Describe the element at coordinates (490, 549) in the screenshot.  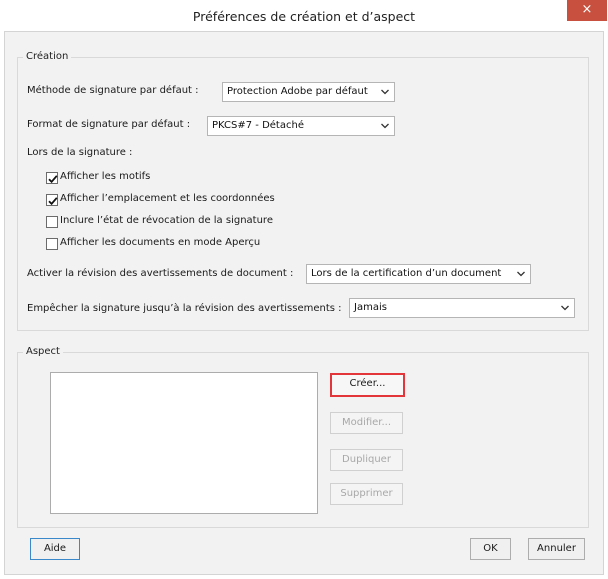
I see `ok-button: OK` at that location.